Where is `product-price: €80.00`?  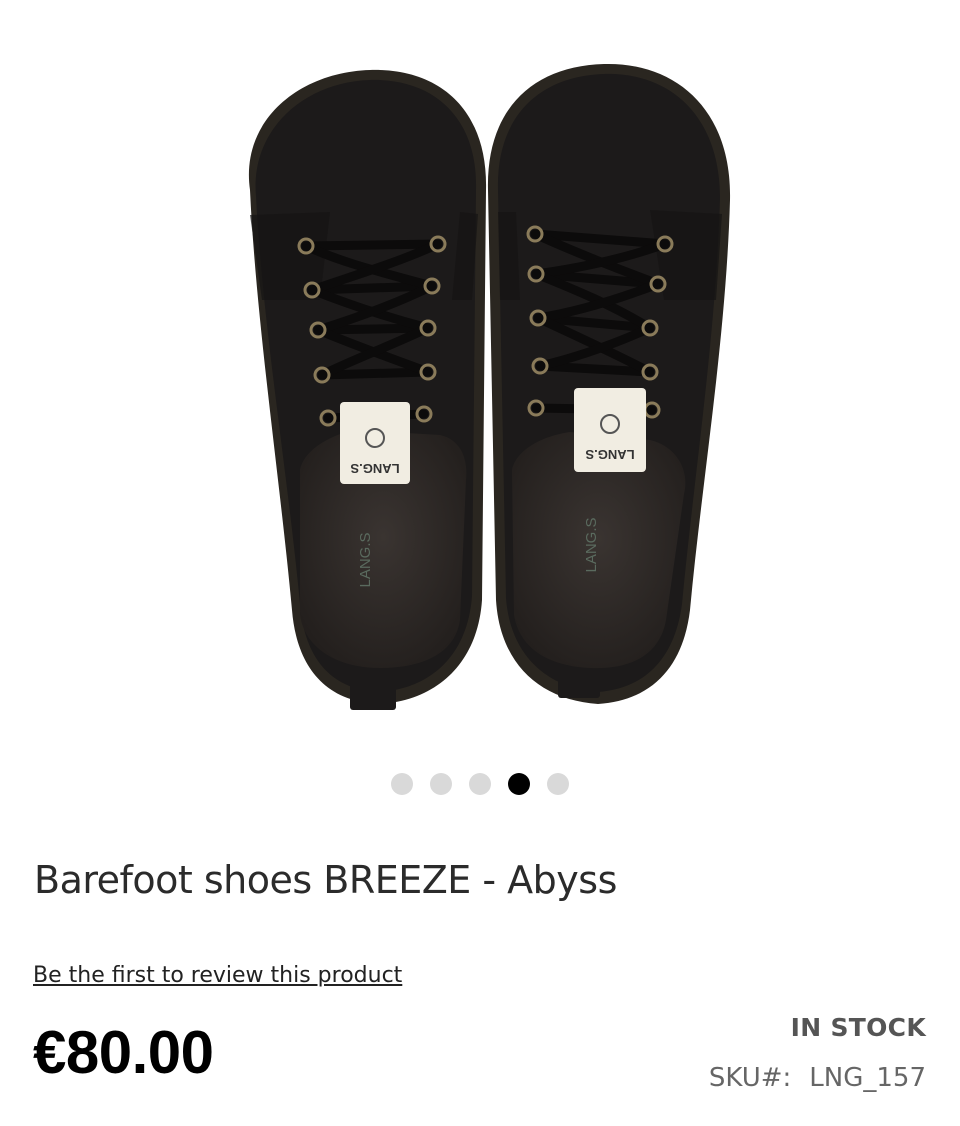
product-price: €80.00 is located at coordinates (123, 1052).